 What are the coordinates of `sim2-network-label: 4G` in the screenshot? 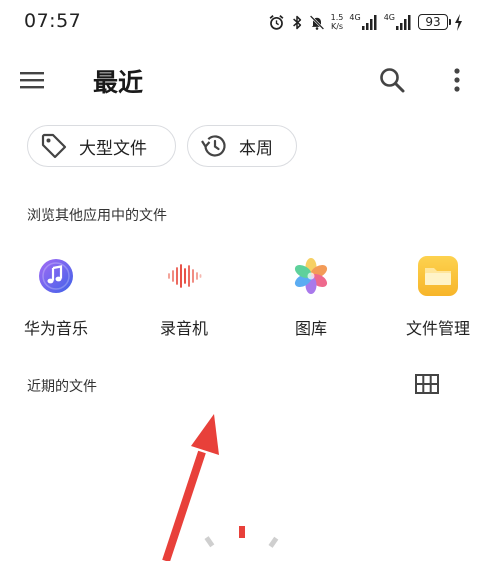 It's located at (389, 17).